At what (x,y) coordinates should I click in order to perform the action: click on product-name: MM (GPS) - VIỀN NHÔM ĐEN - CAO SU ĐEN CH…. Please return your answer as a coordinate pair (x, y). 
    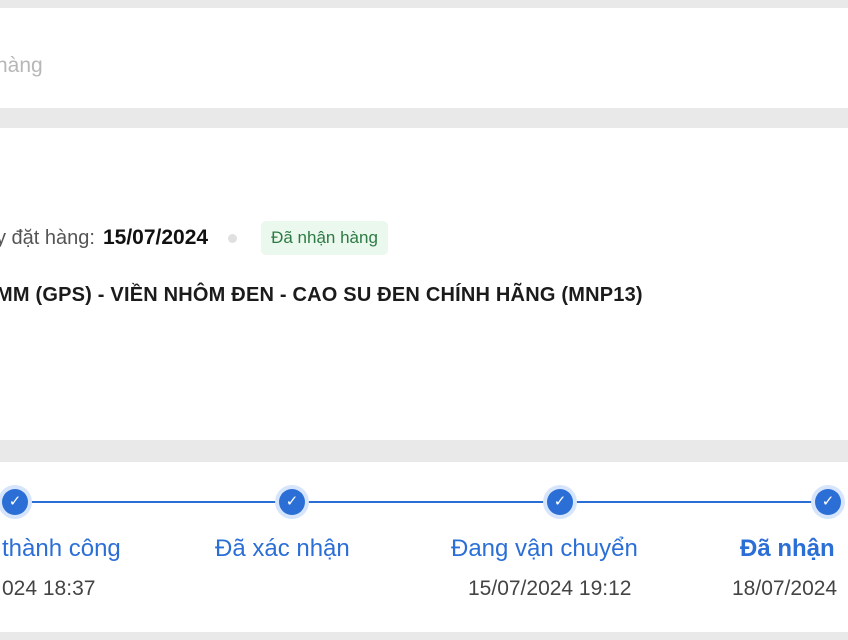
    Looking at the image, I should click on (321, 295).